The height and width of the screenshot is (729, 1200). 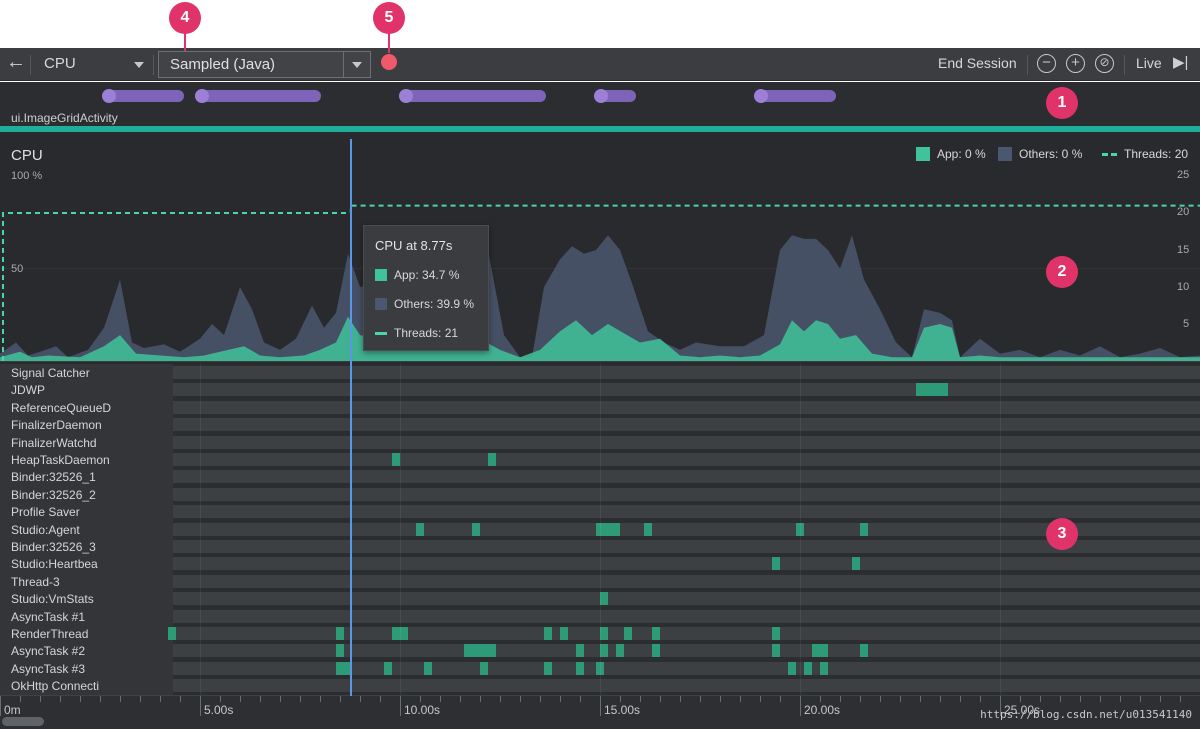 What do you see at coordinates (200, 529) in the screenshot?
I see `time-gridline` at bounding box center [200, 529].